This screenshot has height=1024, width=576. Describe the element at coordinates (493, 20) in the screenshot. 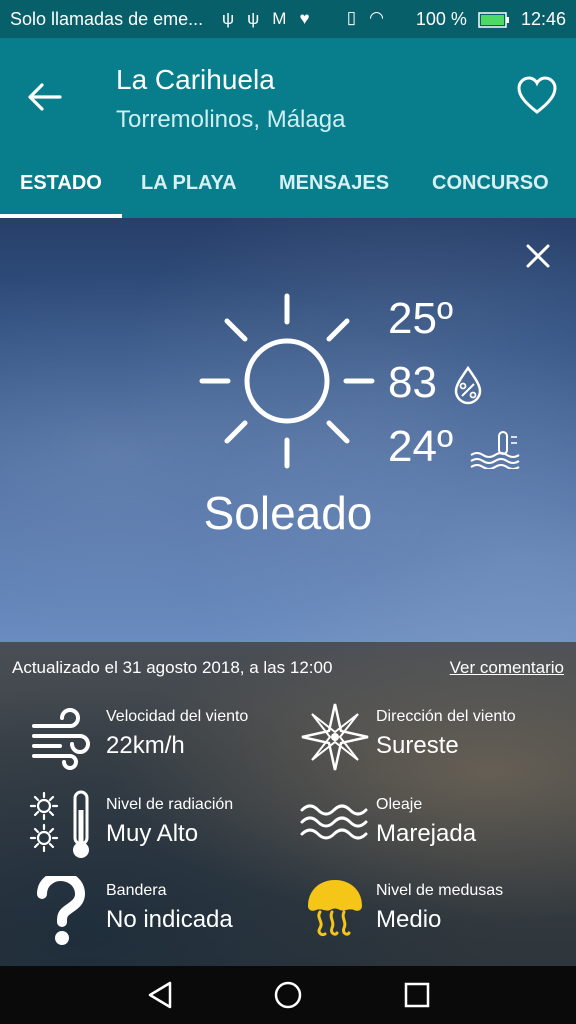

I see `battery-icon` at that location.